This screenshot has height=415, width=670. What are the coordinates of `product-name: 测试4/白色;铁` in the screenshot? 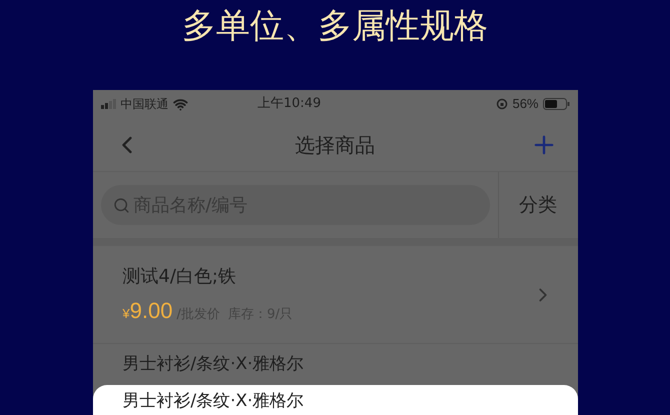 It's located at (180, 276).